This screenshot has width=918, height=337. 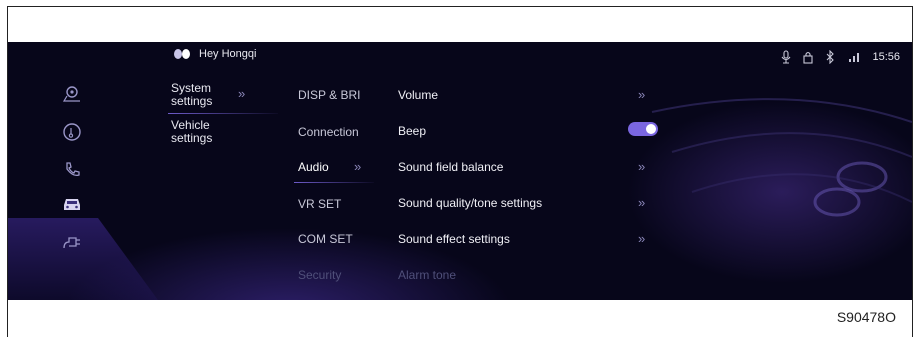 What do you see at coordinates (854, 57) in the screenshot?
I see `signal-icon` at bounding box center [854, 57].